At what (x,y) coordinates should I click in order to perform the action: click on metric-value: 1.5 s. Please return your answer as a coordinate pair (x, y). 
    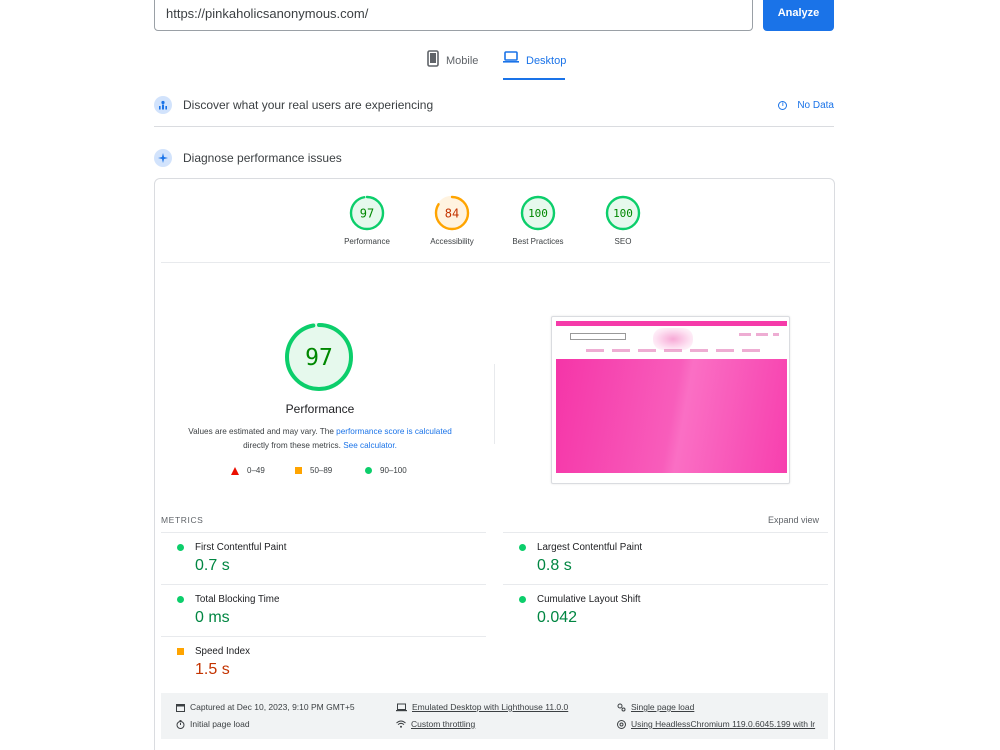
    Looking at the image, I should click on (212, 669).